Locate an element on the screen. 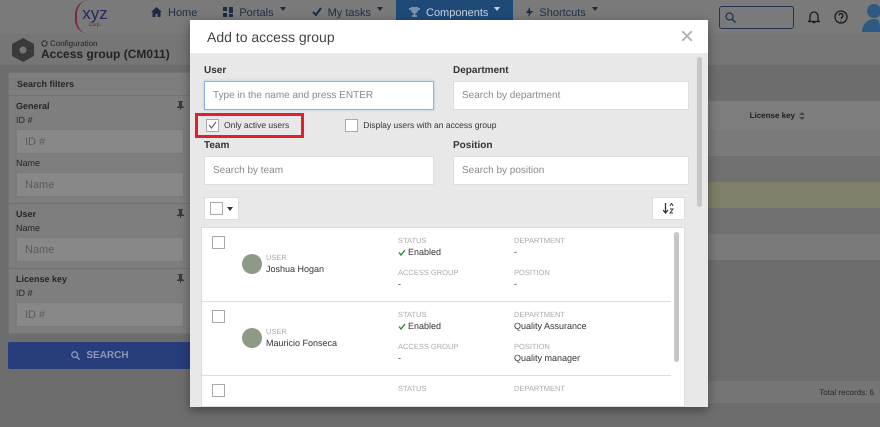  user-name: Joshua Hogan is located at coordinates (295, 269).